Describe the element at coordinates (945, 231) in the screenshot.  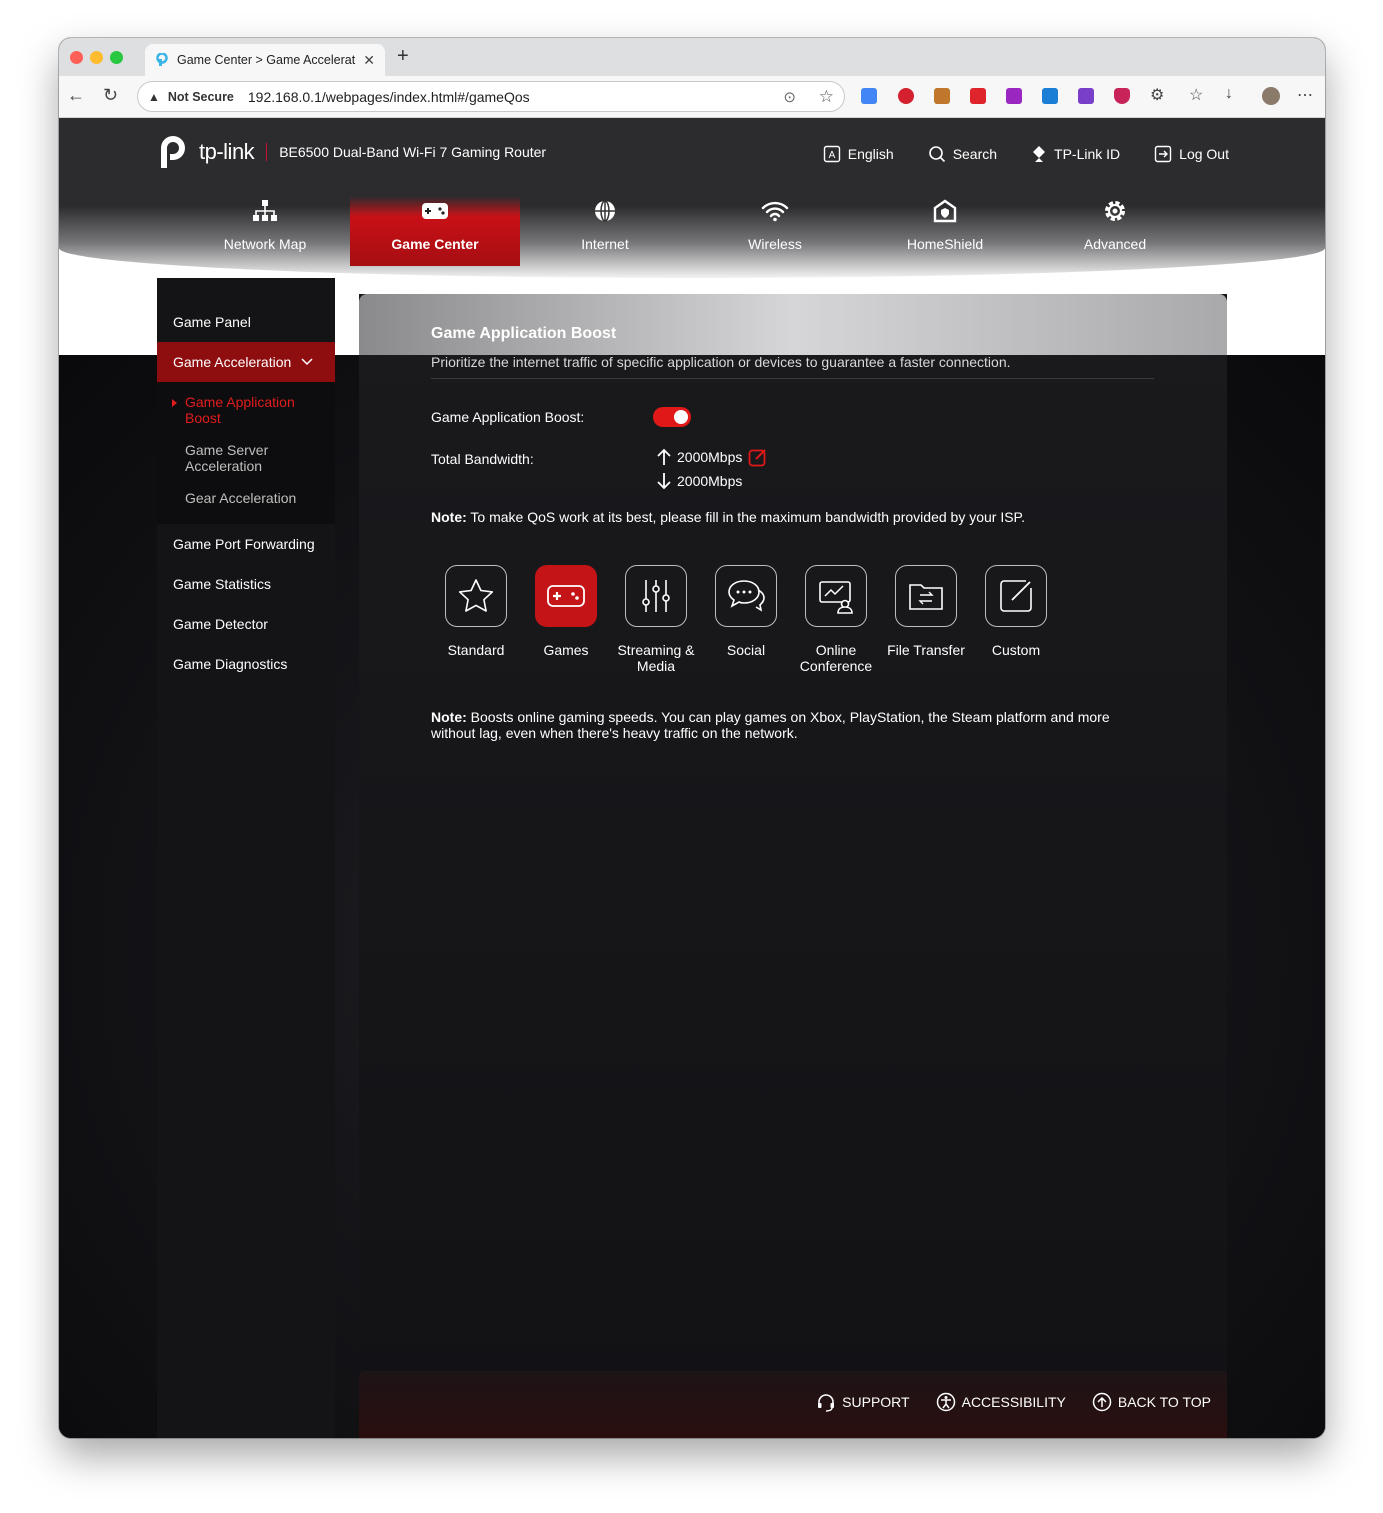
I see `nav-homeshield: HomeShield` at that location.